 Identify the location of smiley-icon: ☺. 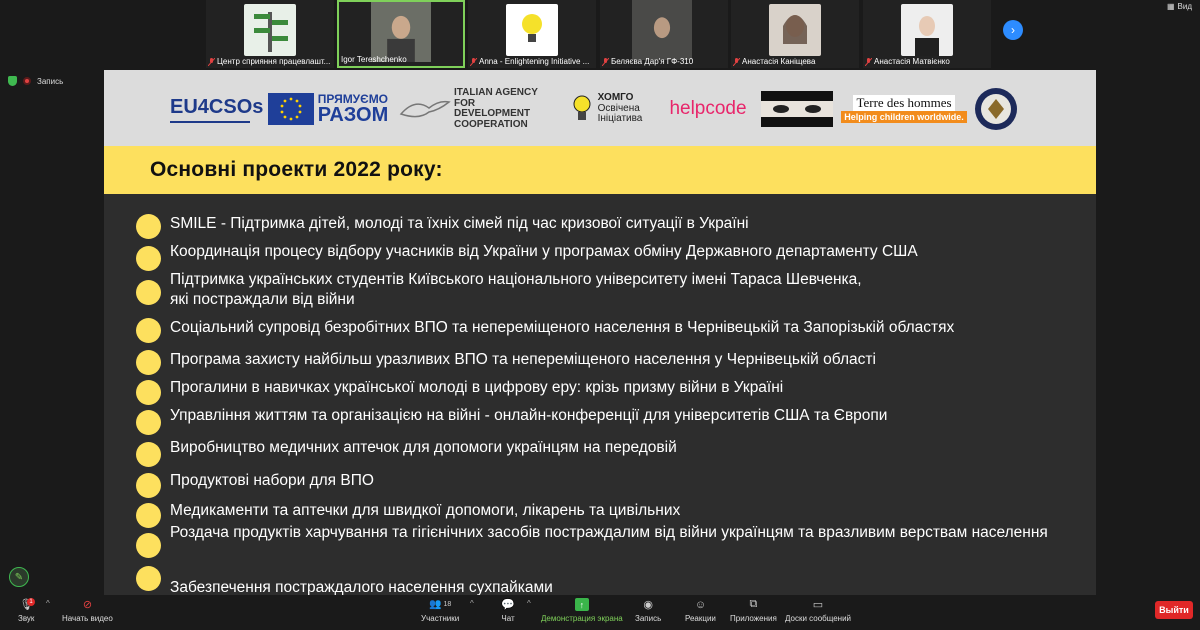
(700, 604).